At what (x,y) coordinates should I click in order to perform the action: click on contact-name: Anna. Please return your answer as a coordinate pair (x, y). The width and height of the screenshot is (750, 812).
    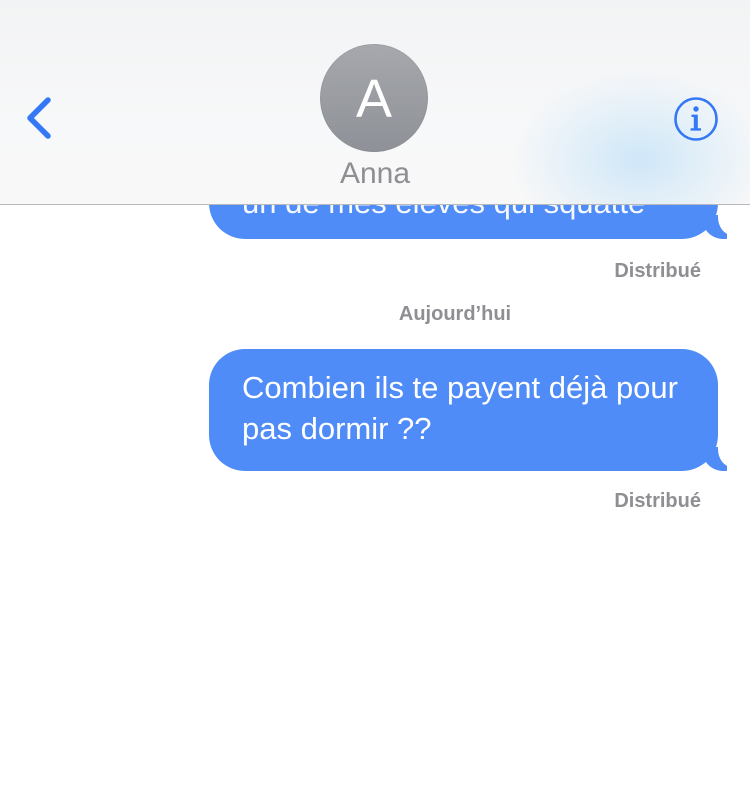
    Looking at the image, I should click on (375, 174).